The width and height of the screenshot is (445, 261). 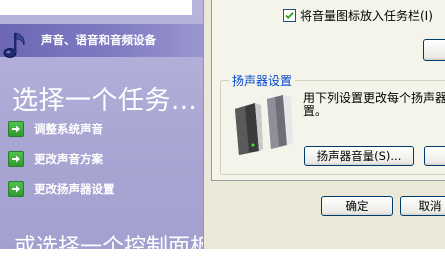 I want to click on task-pane-top-strip, so click(x=96, y=7).